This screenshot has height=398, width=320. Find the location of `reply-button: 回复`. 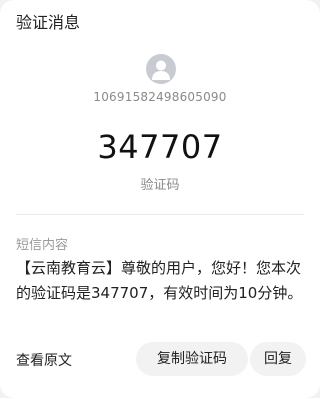

reply-button: 回复 is located at coordinates (278, 359).